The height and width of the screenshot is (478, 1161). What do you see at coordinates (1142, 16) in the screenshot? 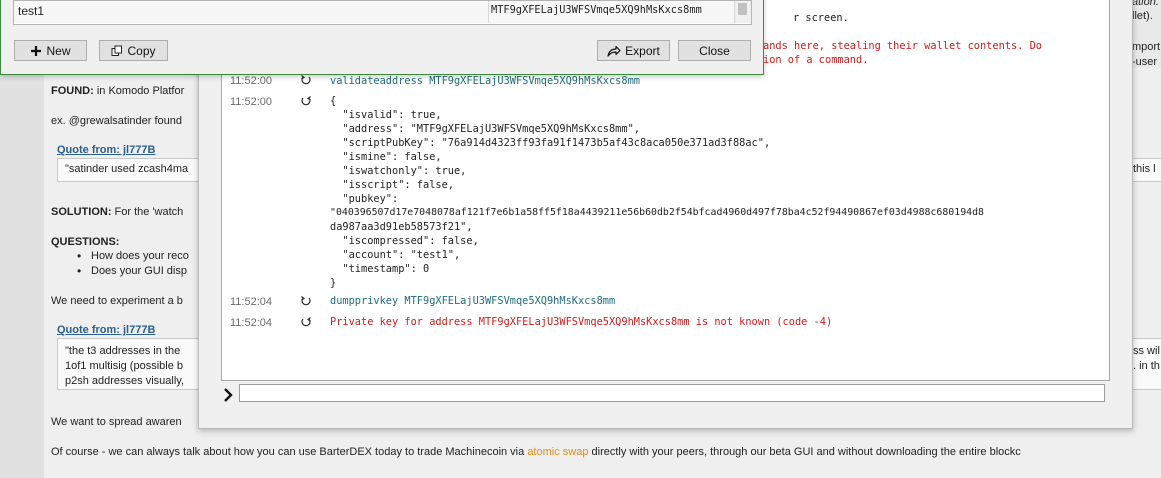
I see `right-text-fragment: llet).` at bounding box center [1142, 16].